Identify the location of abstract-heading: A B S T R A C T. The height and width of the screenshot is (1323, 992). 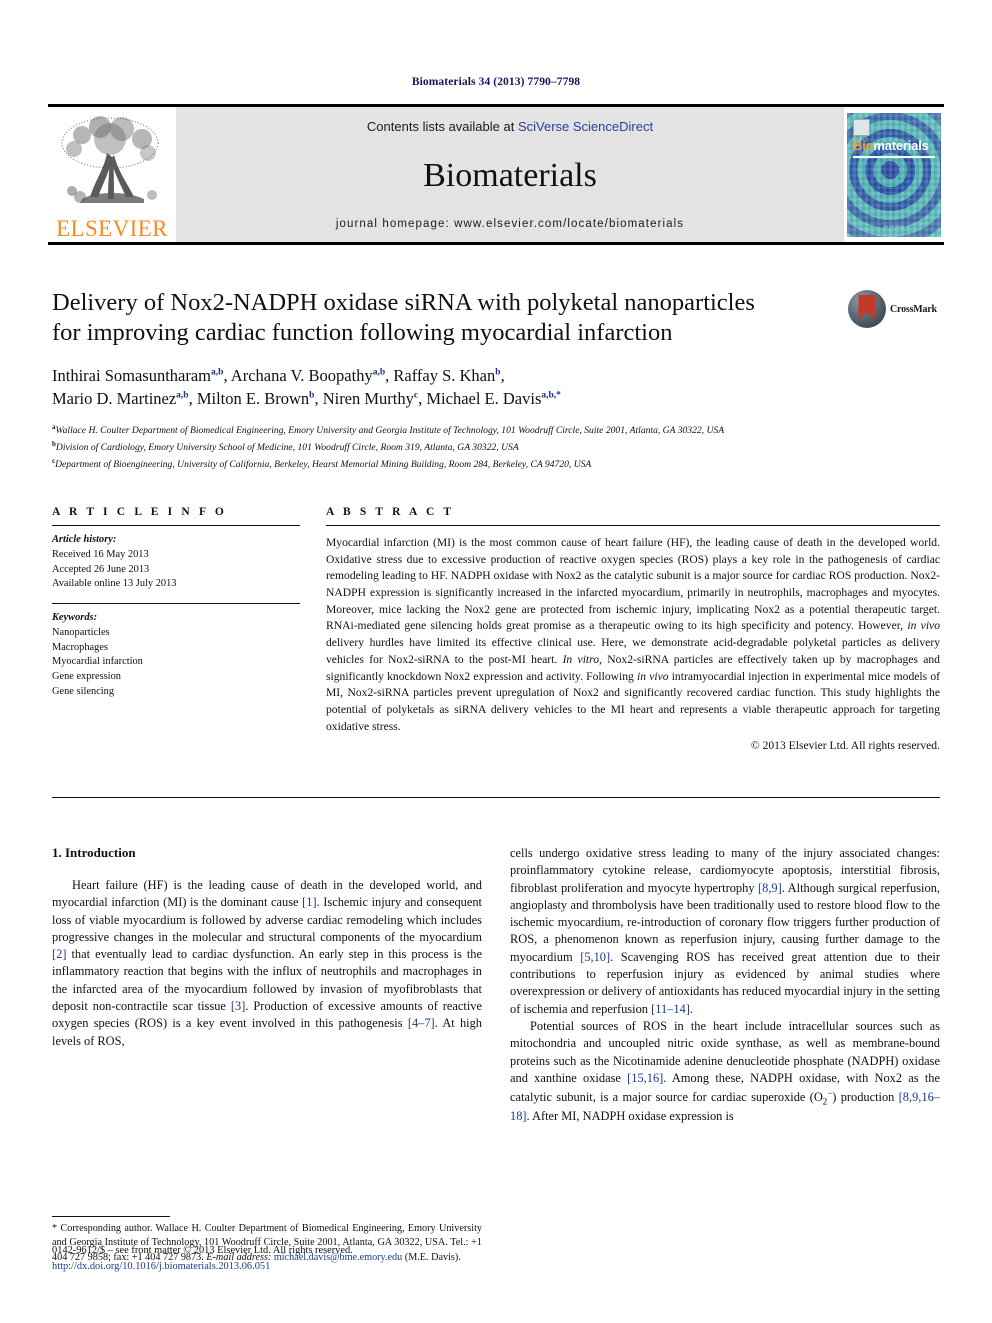
(390, 512).